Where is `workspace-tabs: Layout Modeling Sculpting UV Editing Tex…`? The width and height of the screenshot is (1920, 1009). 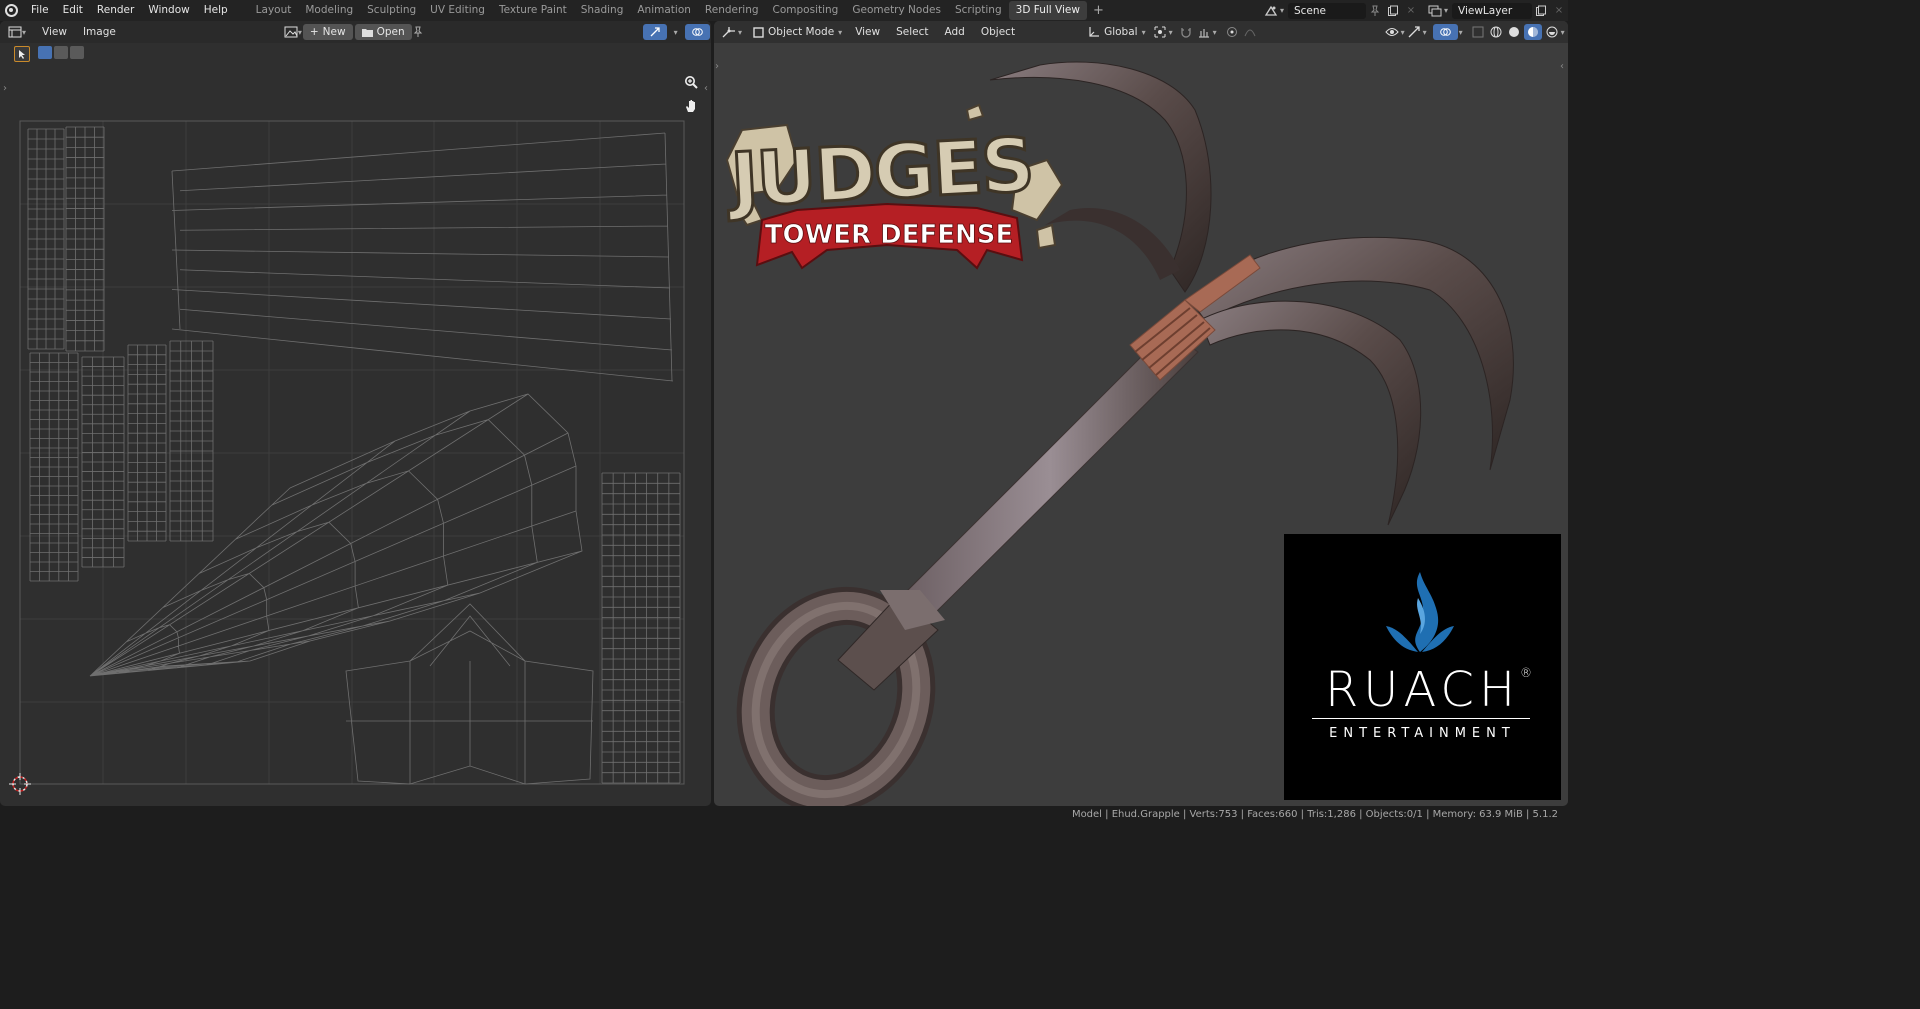
workspace-tabs: Layout Modeling Sculpting UV Editing Tex… is located at coordinates (679, 10).